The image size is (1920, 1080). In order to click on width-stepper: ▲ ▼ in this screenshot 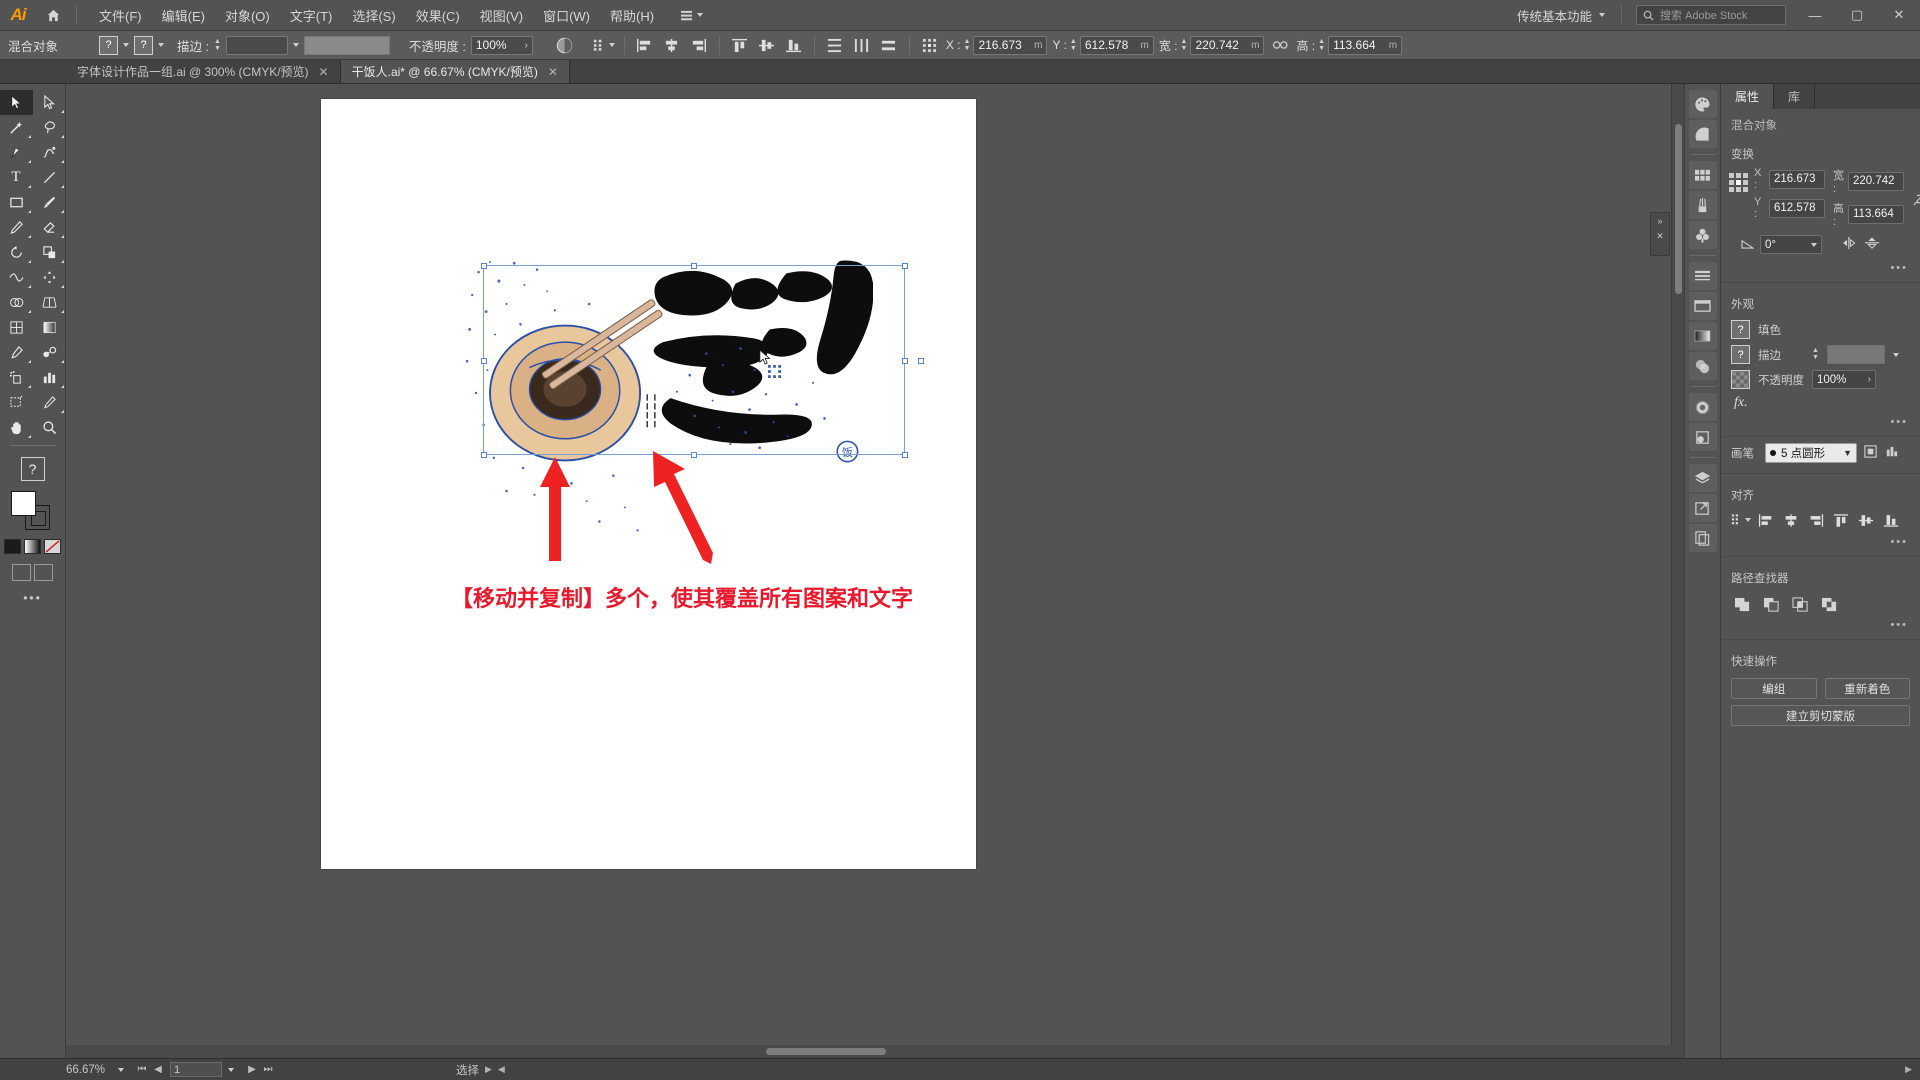, I will do `click(1184, 45)`.